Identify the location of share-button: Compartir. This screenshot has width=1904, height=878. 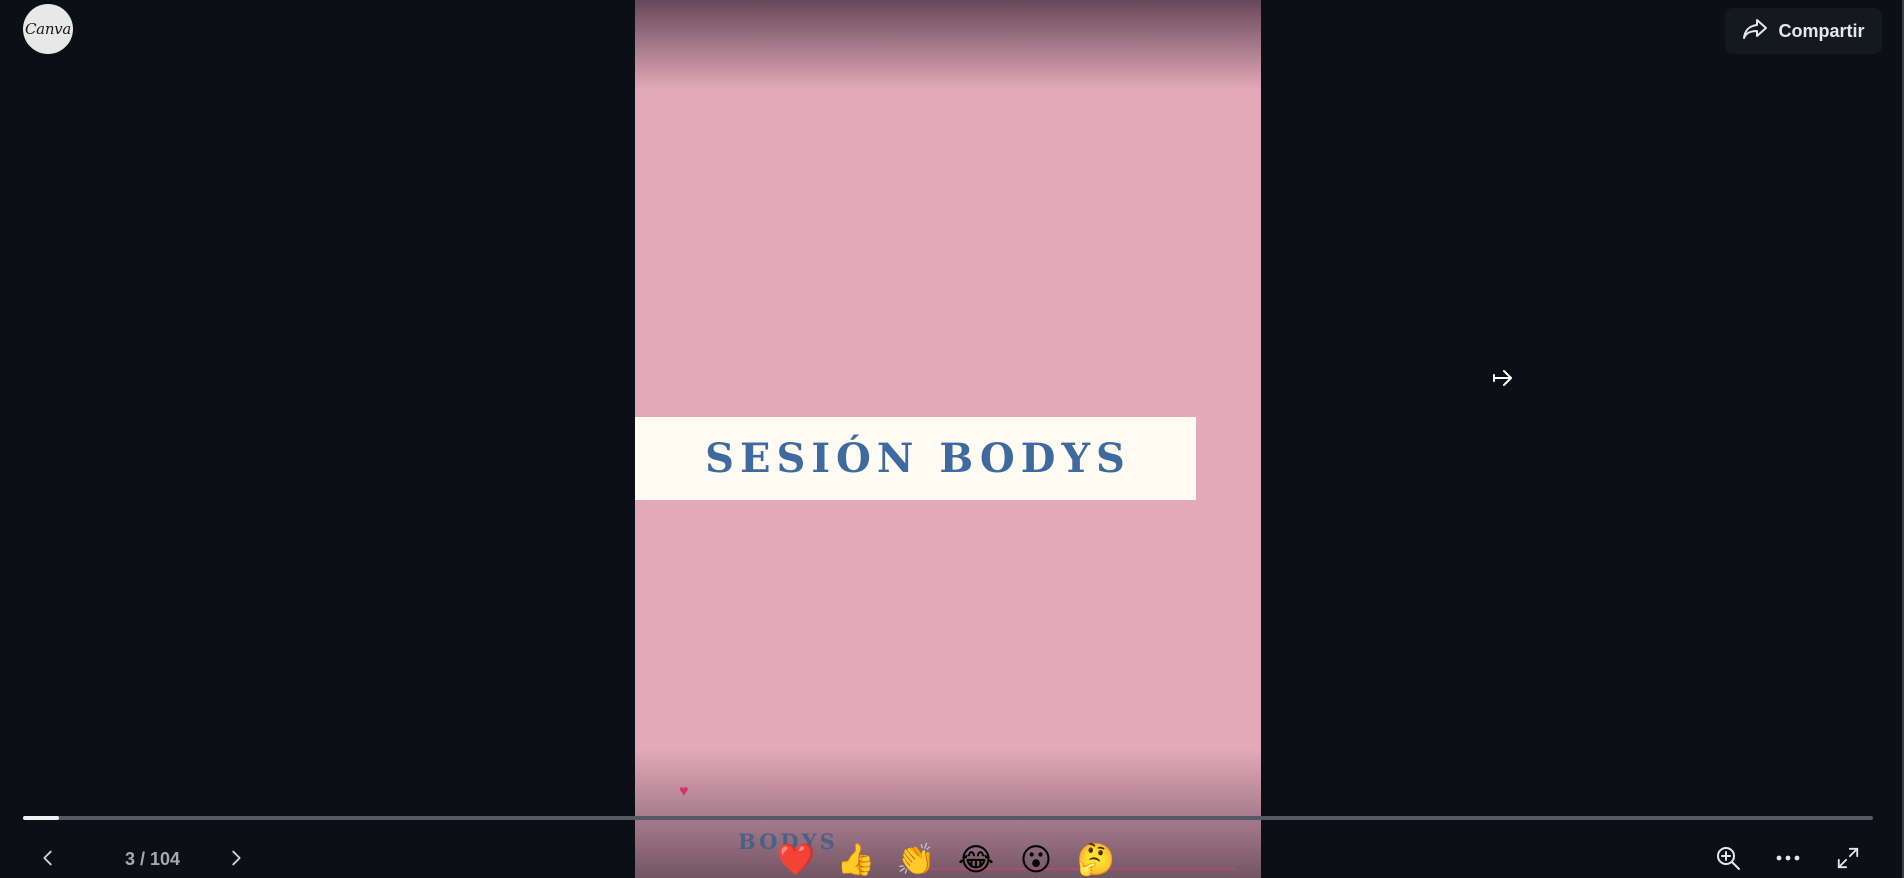
(1803, 31).